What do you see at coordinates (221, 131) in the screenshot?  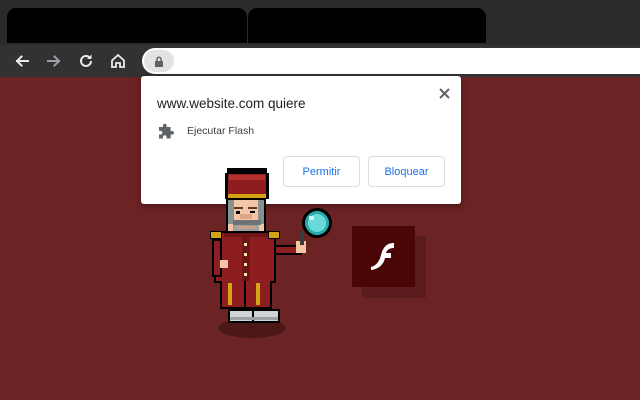 I see `permission-label: Ejecutar Flash` at bounding box center [221, 131].